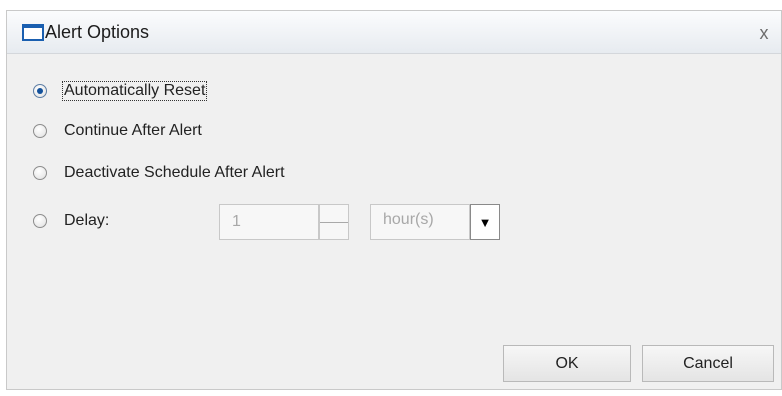  I want to click on option-label: Delay:, so click(87, 220).